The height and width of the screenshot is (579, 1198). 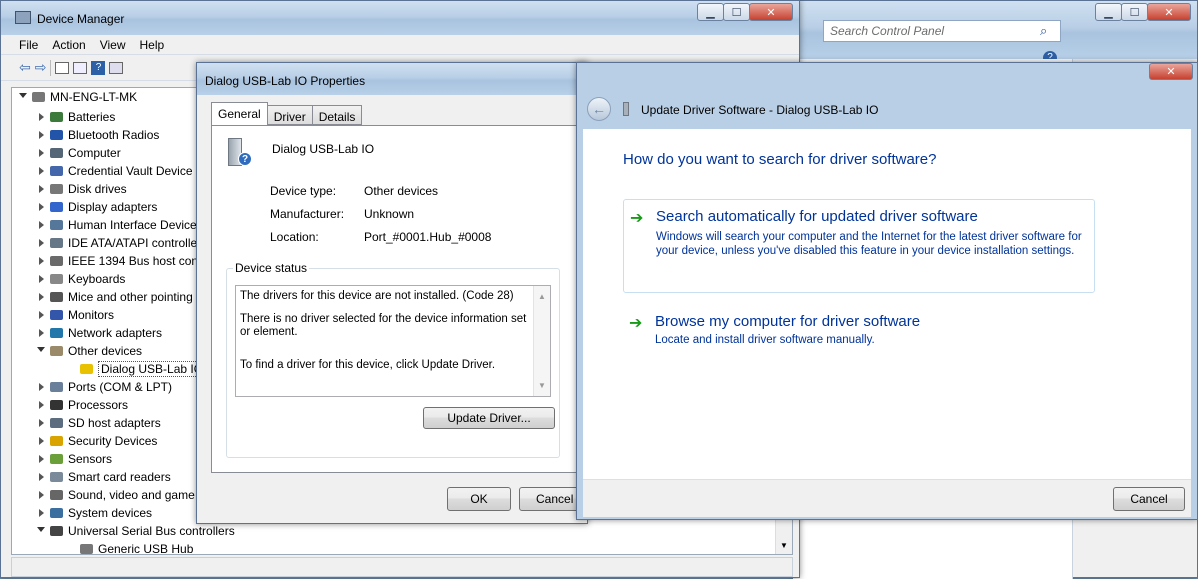 What do you see at coordinates (599, 109) in the screenshot?
I see `back-arrow-icon: ←` at bounding box center [599, 109].